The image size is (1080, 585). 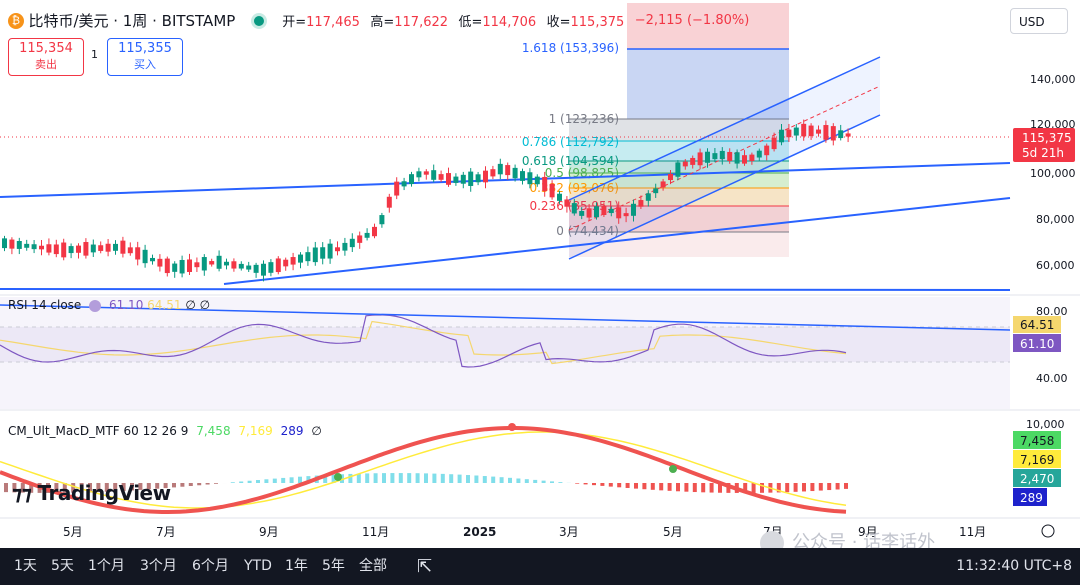 What do you see at coordinates (1014, 566) in the screenshot?
I see `clock: 11:32:40 UTC+8` at bounding box center [1014, 566].